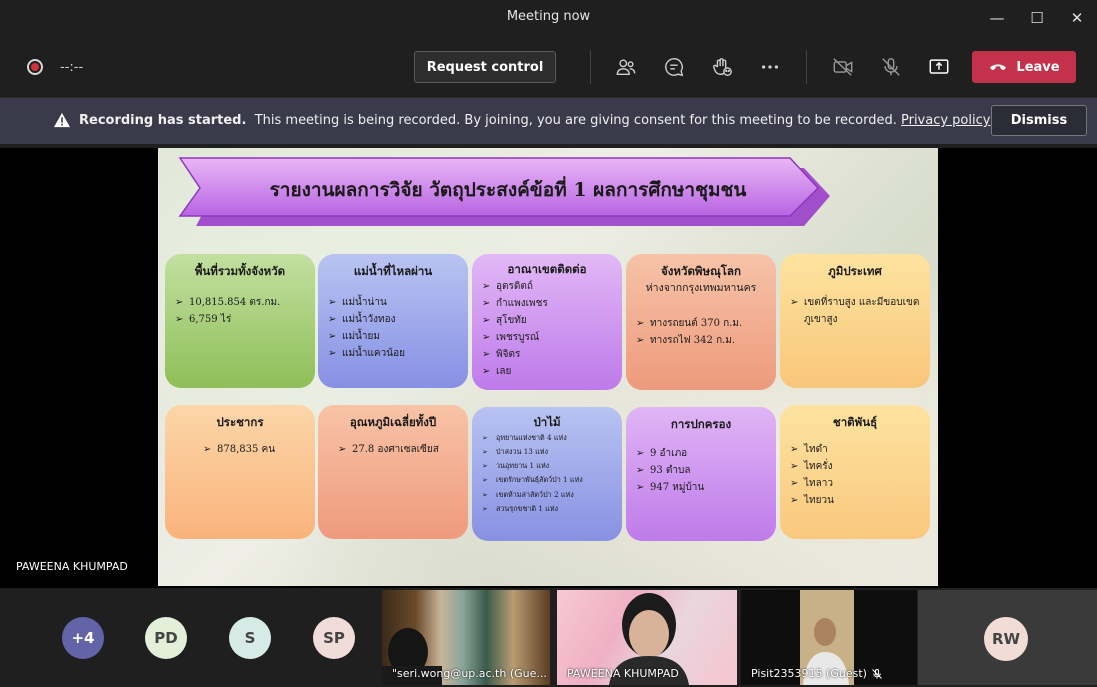 This screenshot has width=1097, height=687. I want to click on warning-icon, so click(62, 120).